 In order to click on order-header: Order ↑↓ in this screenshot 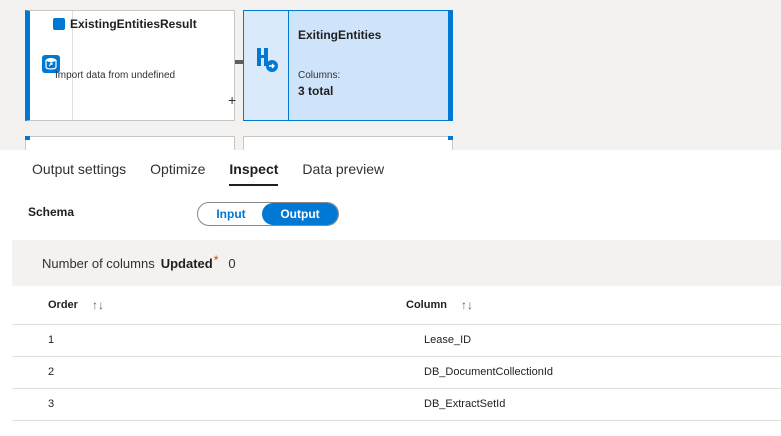, I will do `click(76, 305)`.